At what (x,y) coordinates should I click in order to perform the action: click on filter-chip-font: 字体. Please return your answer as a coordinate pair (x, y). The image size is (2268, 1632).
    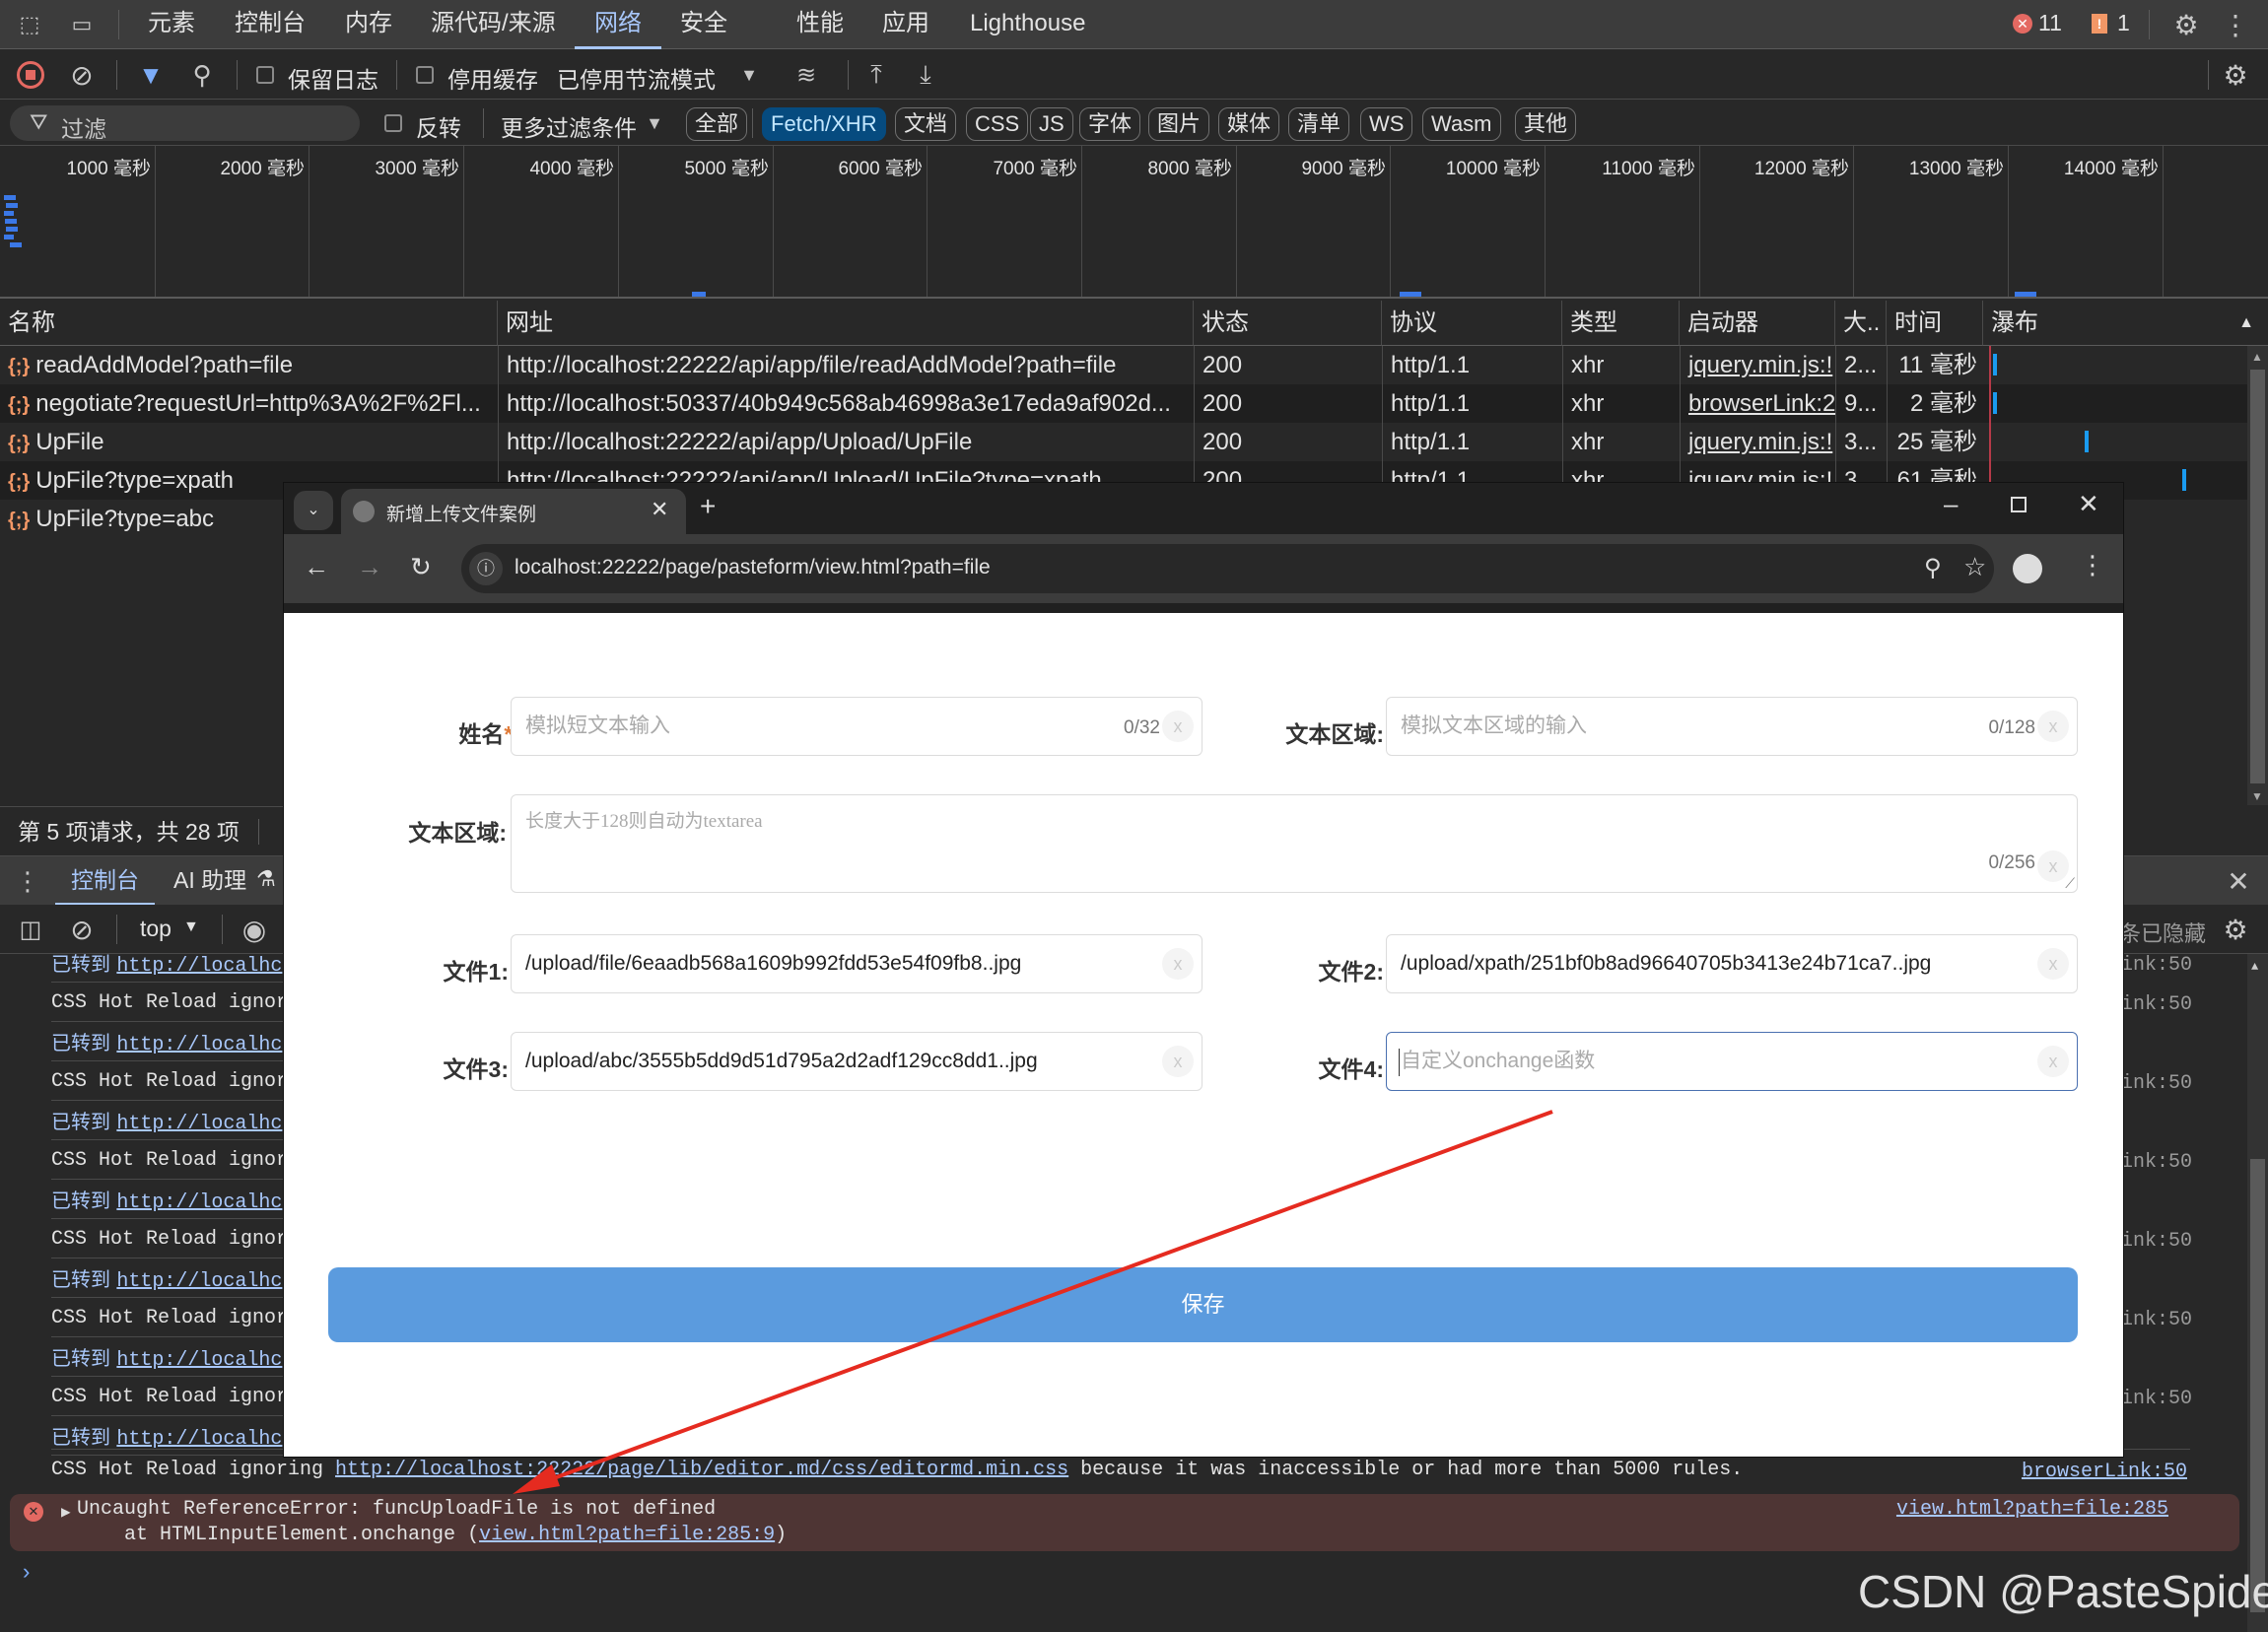
    Looking at the image, I should click on (1110, 124).